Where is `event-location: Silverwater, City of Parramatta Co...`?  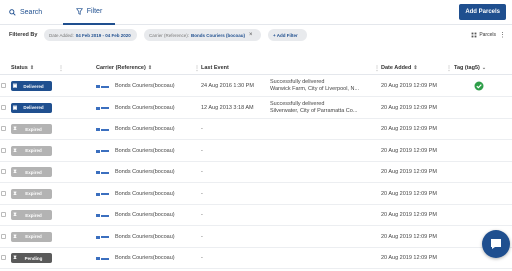
event-location: Silverwater, City of Parramatta Co... is located at coordinates (314, 110).